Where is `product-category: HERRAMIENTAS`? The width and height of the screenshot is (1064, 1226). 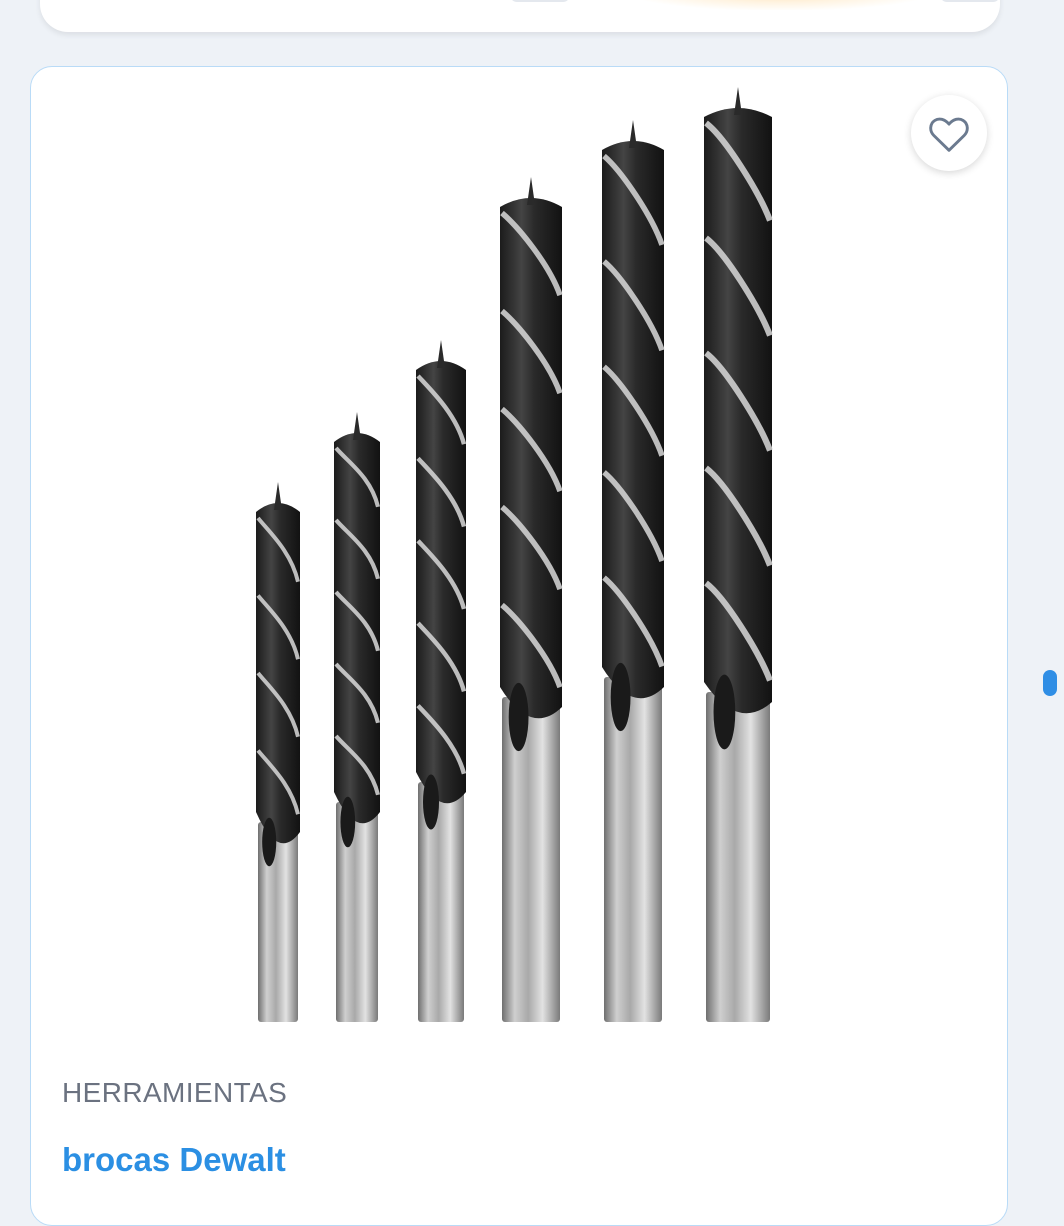
product-category: HERRAMIENTAS is located at coordinates (175, 1092).